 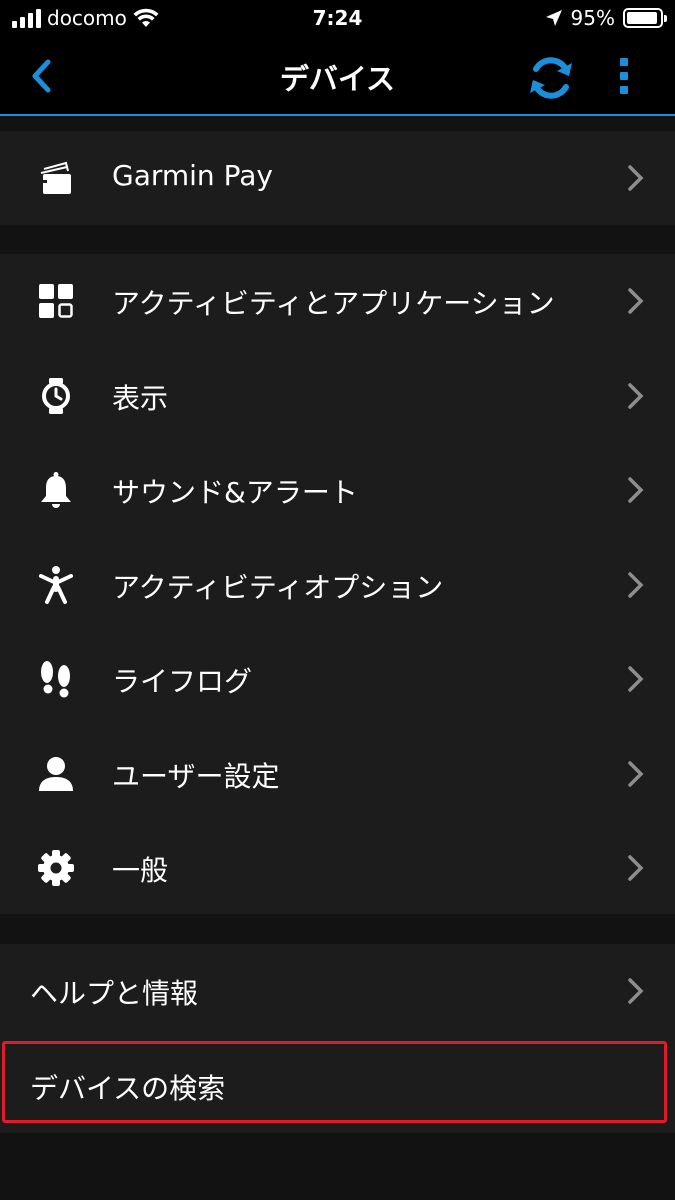 What do you see at coordinates (592, 18) in the screenshot?
I see `battery-percent: 95%` at bounding box center [592, 18].